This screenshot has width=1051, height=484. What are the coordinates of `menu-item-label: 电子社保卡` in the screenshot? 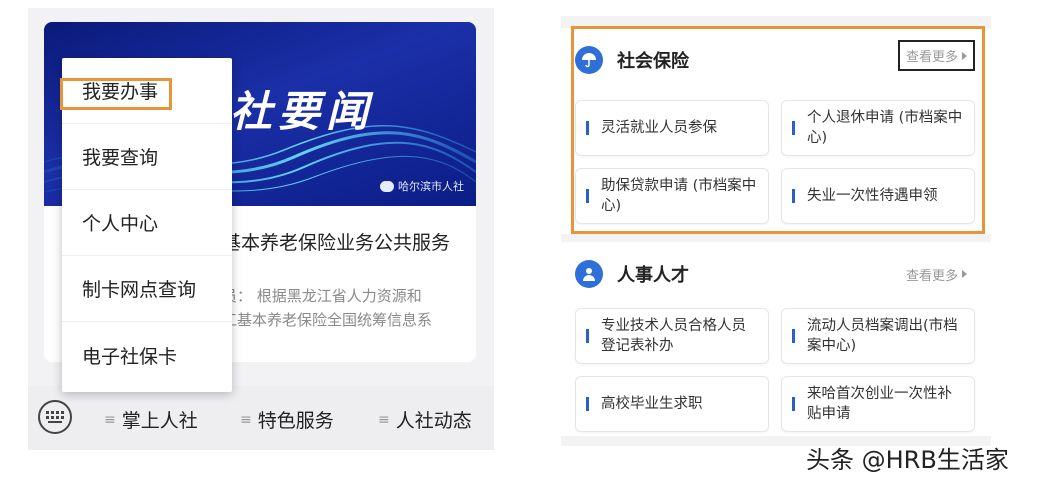 It's located at (130, 356).